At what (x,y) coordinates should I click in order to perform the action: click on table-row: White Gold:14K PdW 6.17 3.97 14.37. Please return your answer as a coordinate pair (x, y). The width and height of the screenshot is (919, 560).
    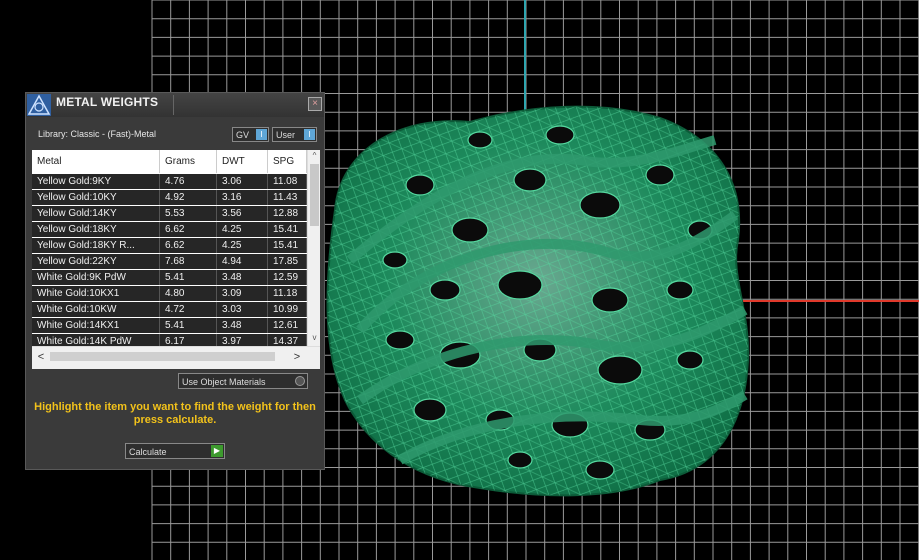
    Looking at the image, I should click on (169, 340).